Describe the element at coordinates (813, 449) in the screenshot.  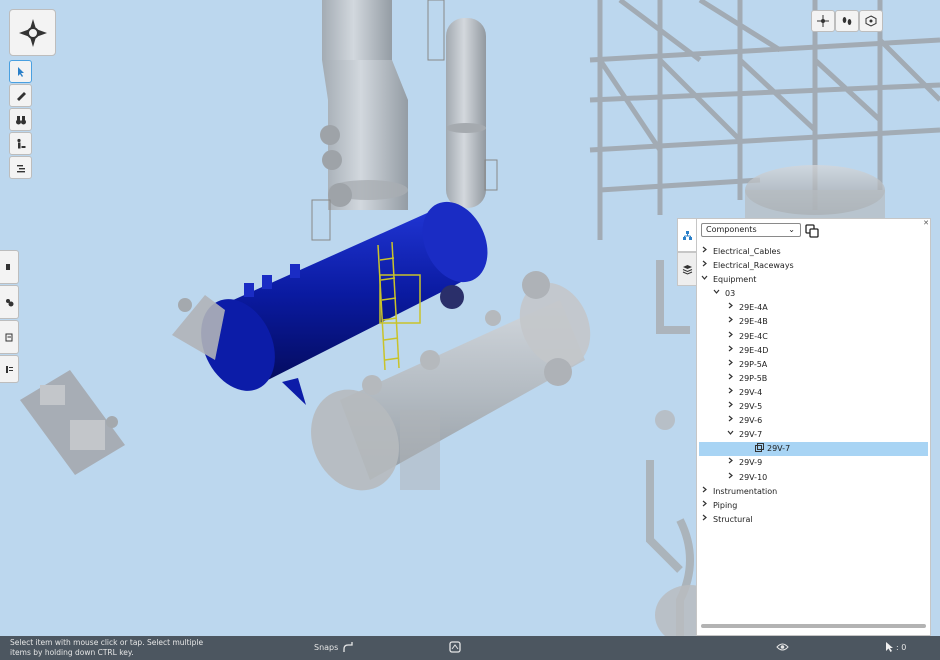
I see `tree-item-selected: 29V-7` at that location.